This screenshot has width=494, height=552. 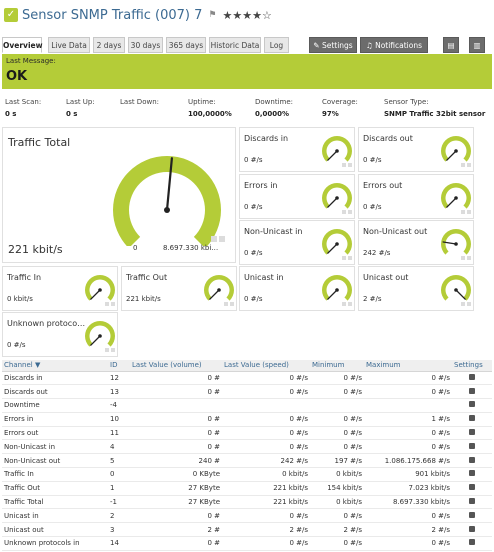 I want to click on tab-live-data: Live Data, so click(x=69, y=45).